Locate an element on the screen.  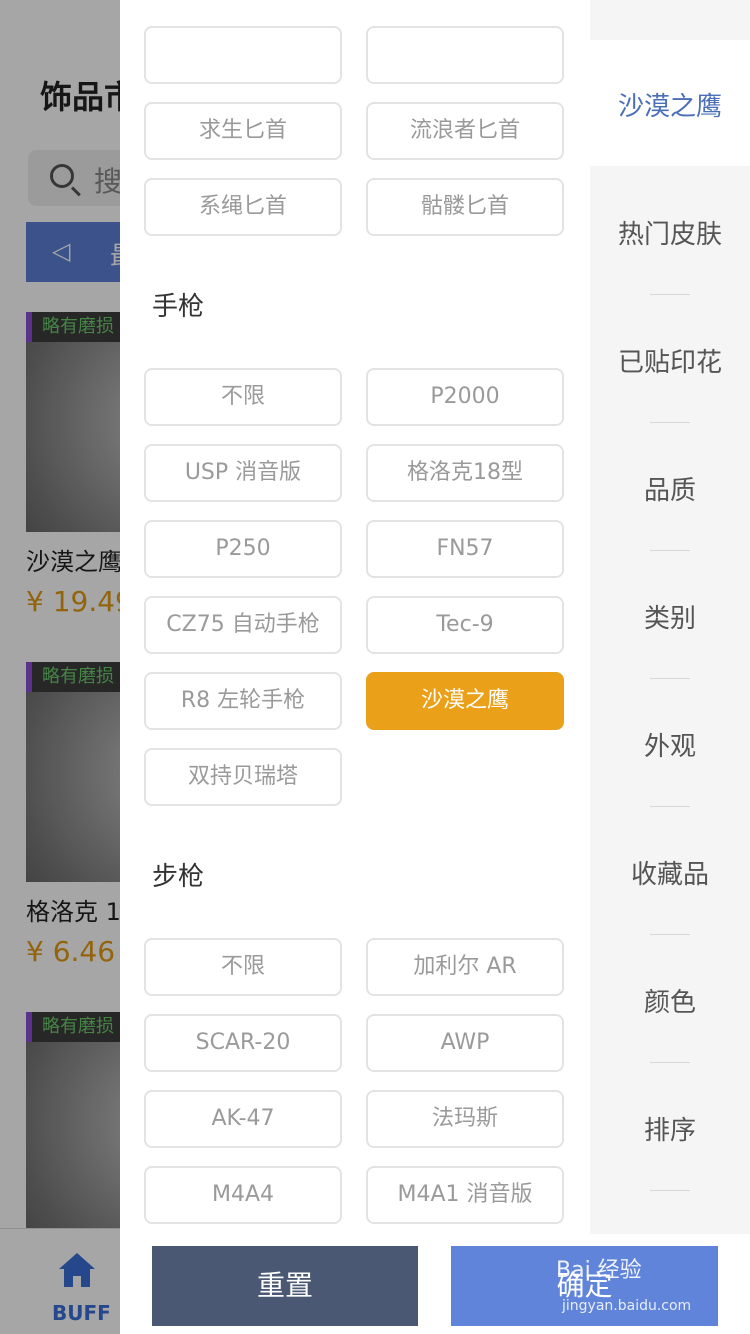
category-item-exterior: 外观 is located at coordinates (670, 744).